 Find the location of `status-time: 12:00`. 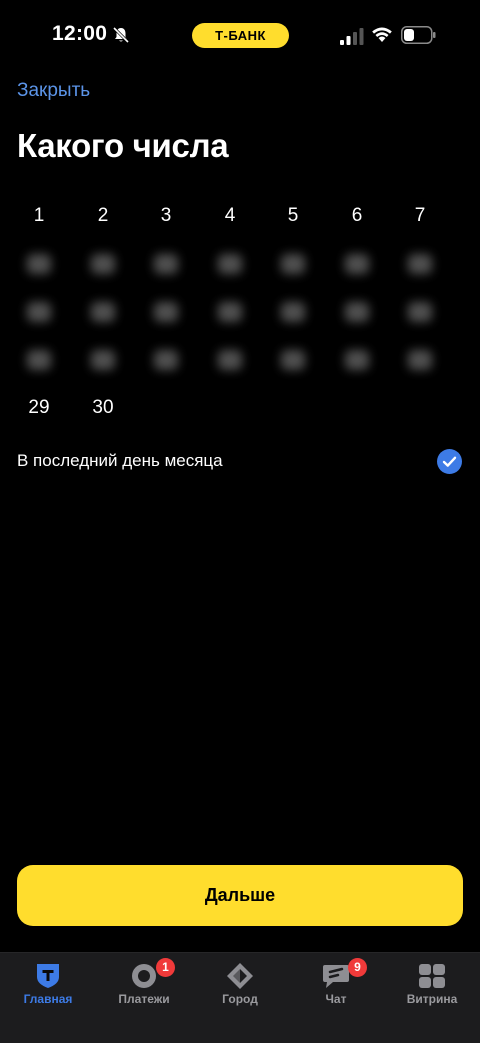

status-time: 12:00 is located at coordinates (80, 33).